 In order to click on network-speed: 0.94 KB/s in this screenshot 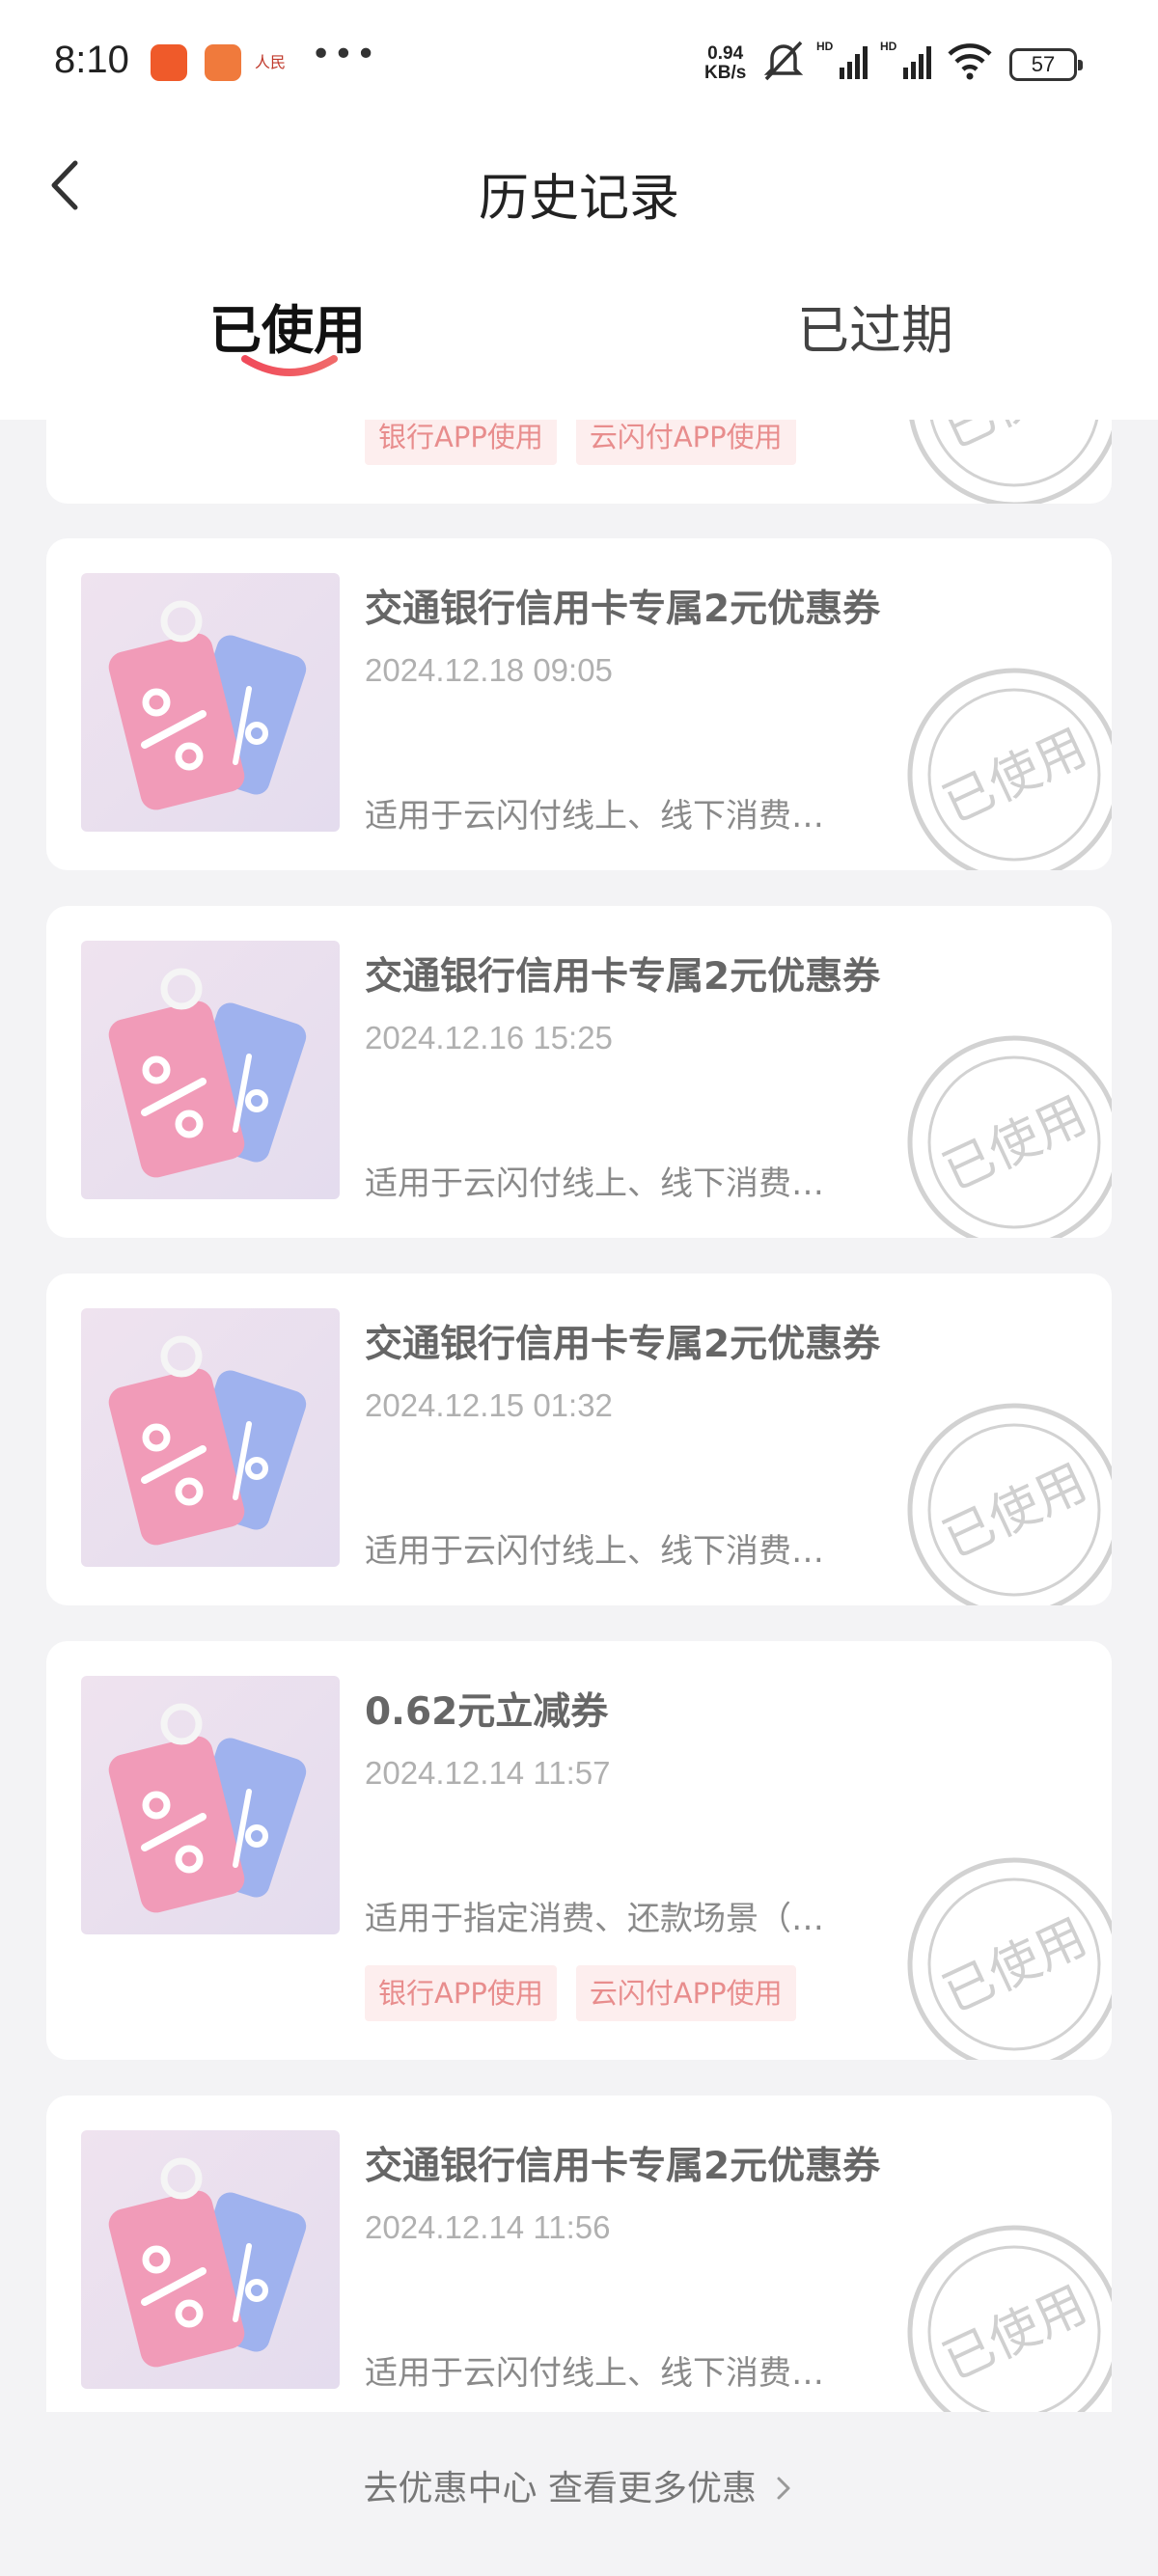, I will do `click(725, 63)`.